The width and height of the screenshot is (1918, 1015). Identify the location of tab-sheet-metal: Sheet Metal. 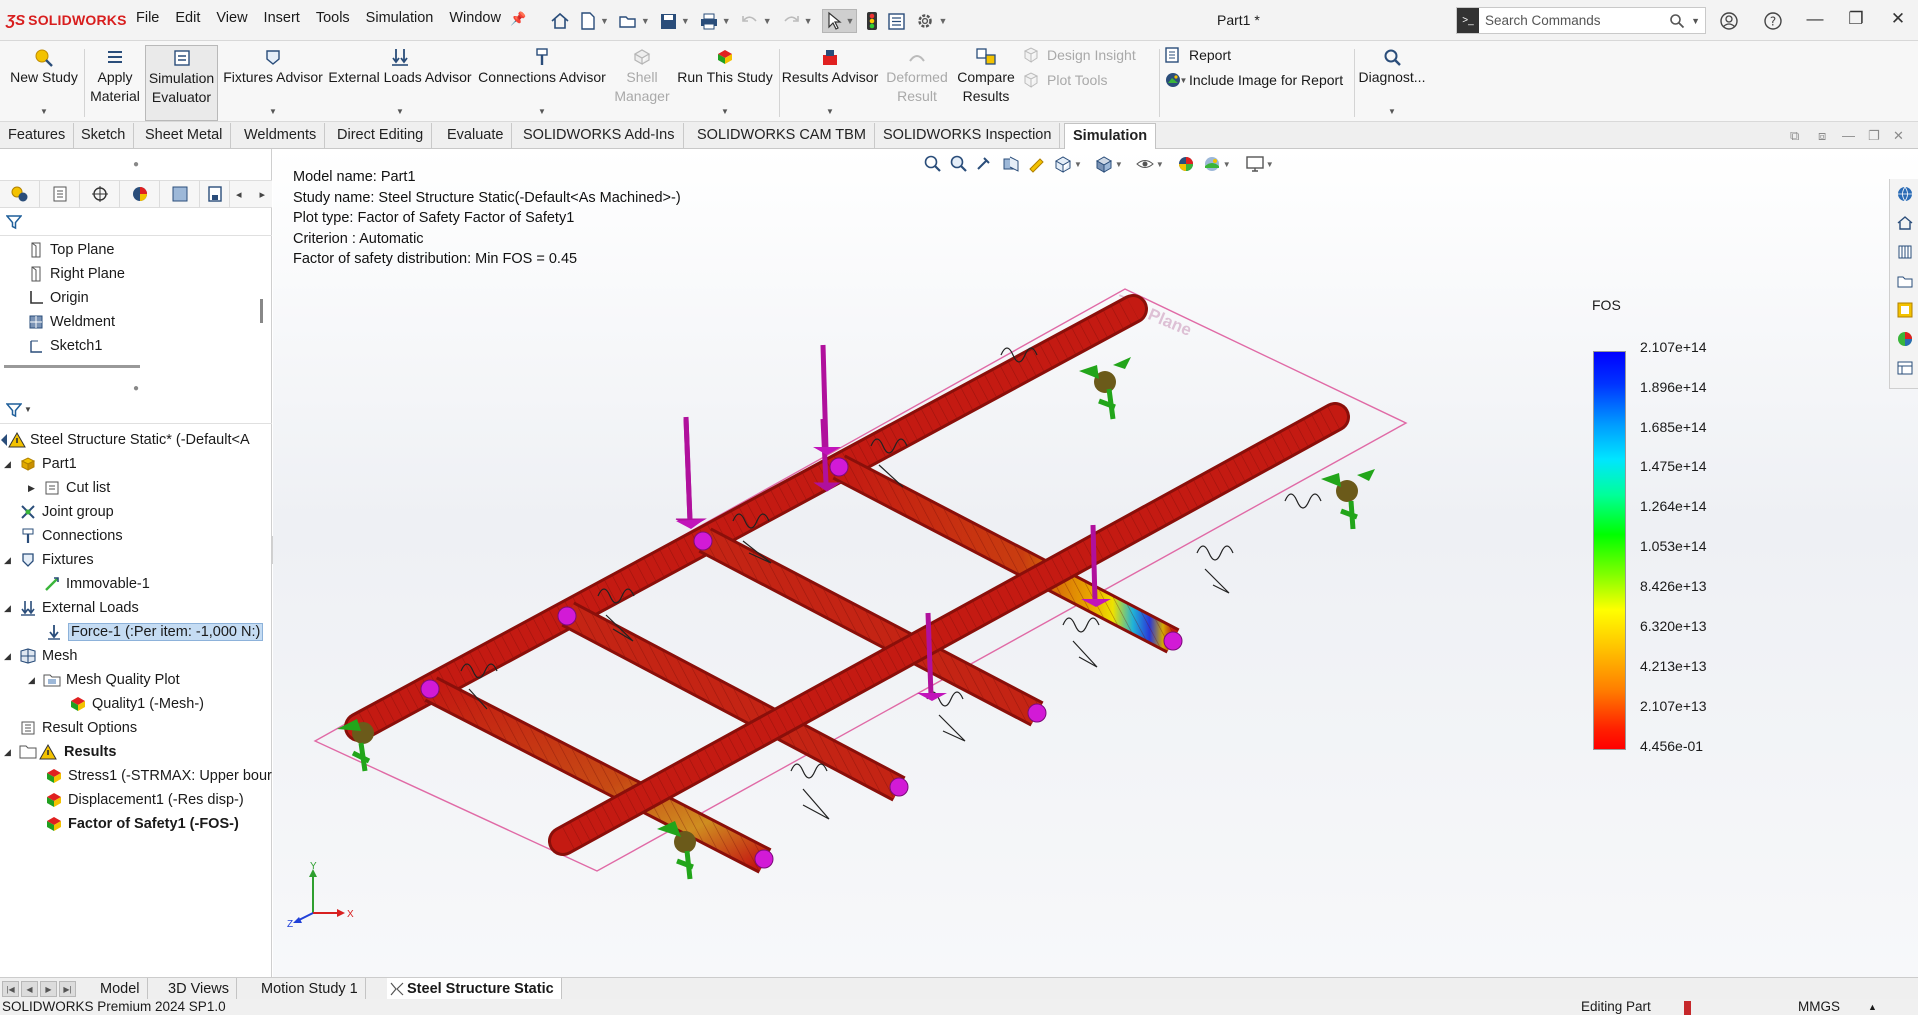
(184, 135).